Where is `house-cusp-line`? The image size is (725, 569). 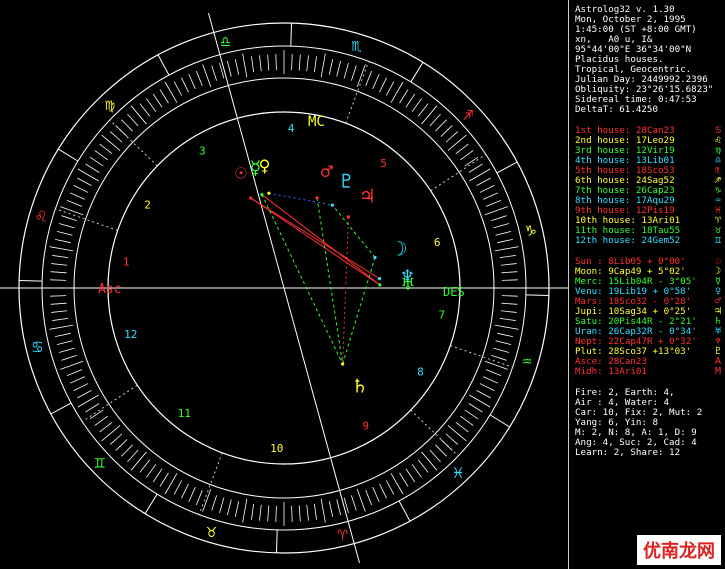 house-cusp-line is located at coordinates (357, 92).